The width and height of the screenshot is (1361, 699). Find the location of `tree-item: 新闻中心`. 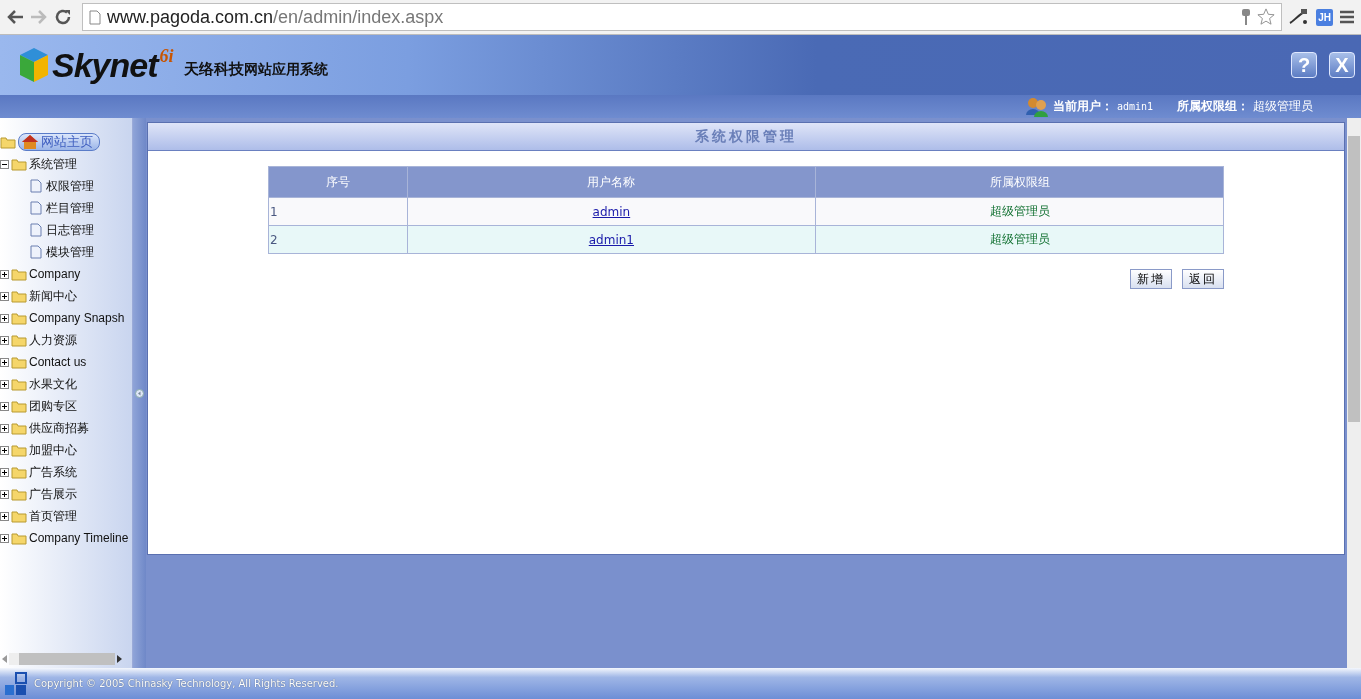

tree-item: 新闻中心 is located at coordinates (53, 296).